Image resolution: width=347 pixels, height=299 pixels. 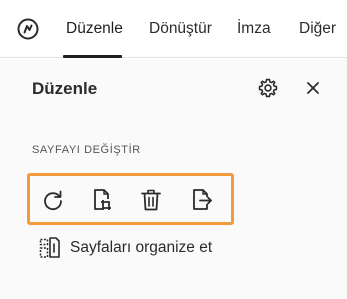 I want to click on rotate-button, so click(x=53, y=200).